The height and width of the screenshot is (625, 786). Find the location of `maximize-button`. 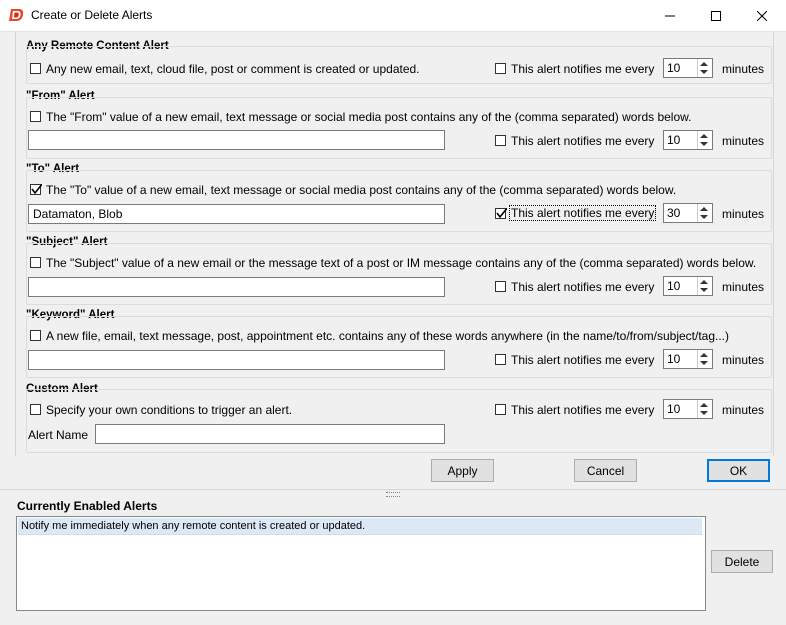

maximize-button is located at coordinates (716, 15).